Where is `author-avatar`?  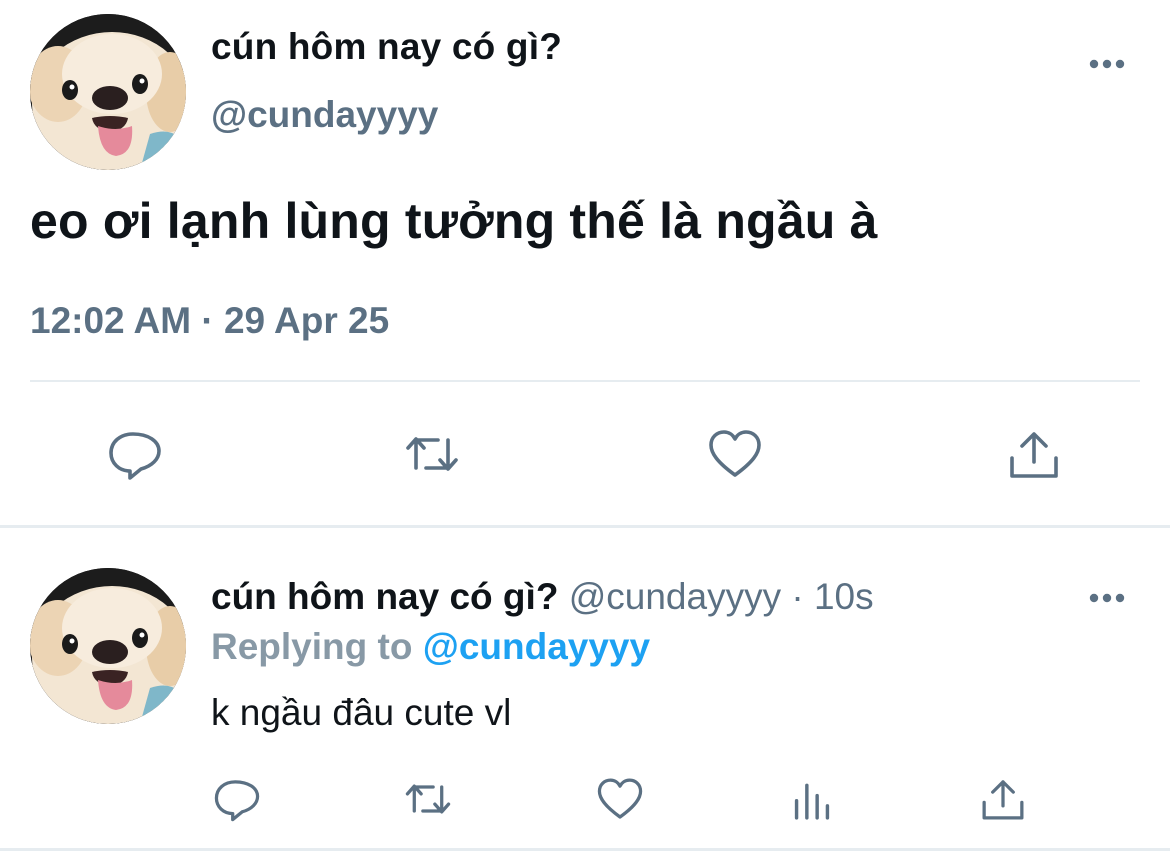 author-avatar is located at coordinates (108, 92).